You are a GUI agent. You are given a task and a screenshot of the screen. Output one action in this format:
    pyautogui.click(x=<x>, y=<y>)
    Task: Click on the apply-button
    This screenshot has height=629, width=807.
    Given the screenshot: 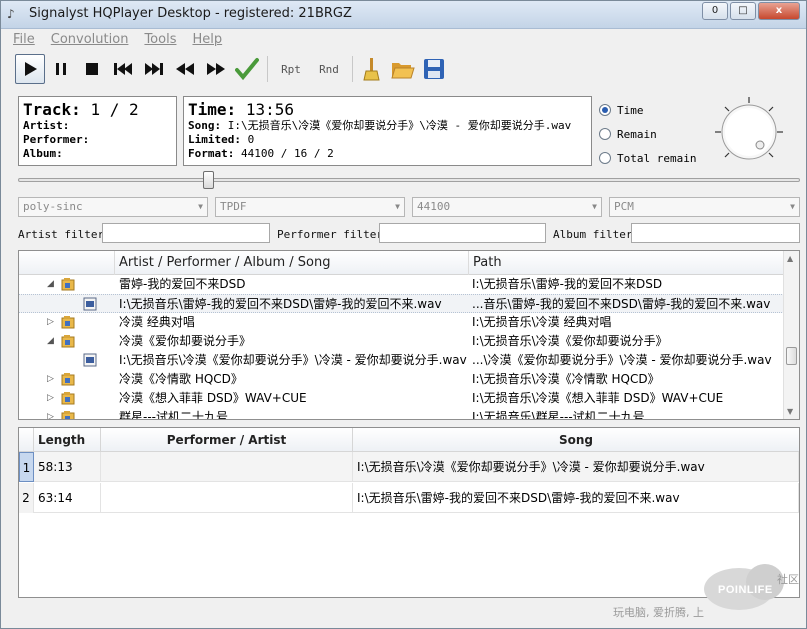 What is the action you would take?
    pyautogui.click(x=247, y=69)
    